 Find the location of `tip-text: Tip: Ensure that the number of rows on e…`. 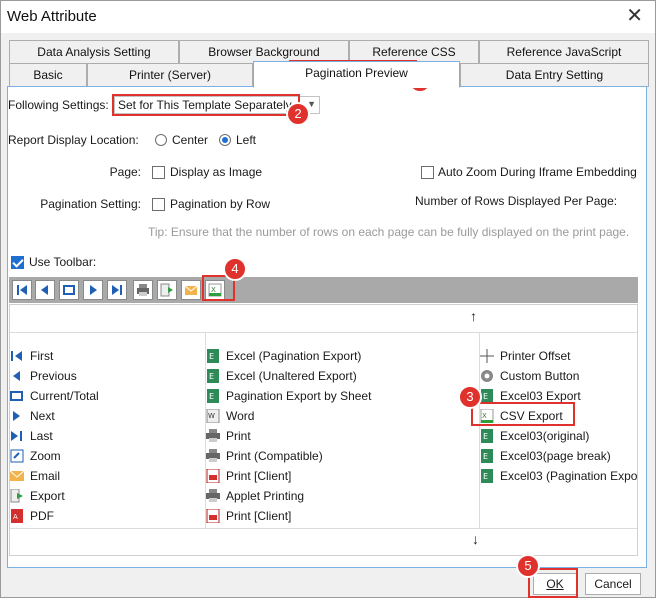

tip-text: Tip: Ensure that the number of rows on e… is located at coordinates (389, 232).